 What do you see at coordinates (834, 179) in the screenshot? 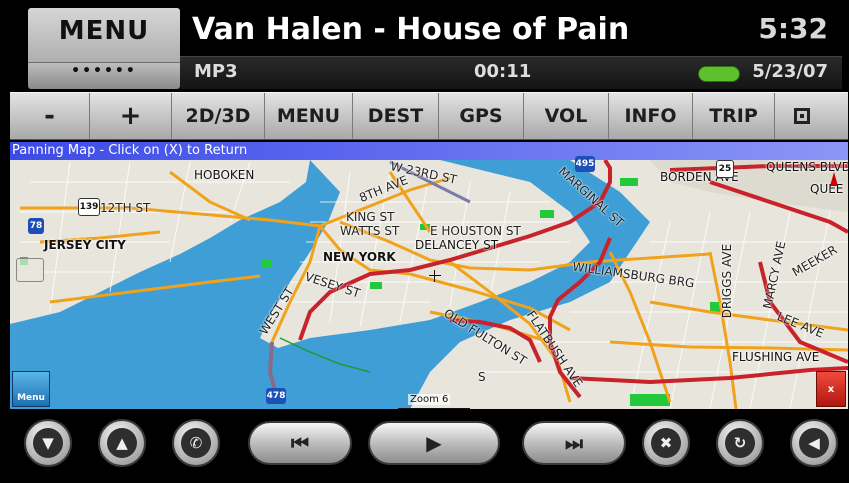
I see `compass-icon` at bounding box center [834, 179].